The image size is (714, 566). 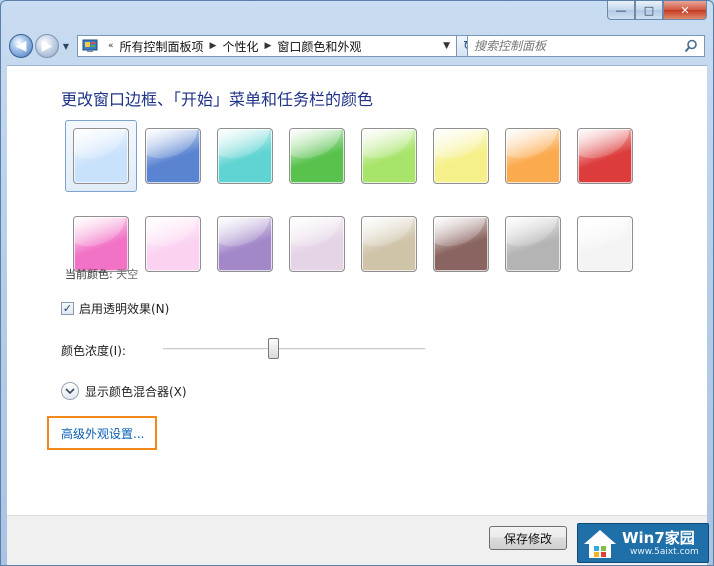 I want to click on color-swatch-ruby, so click(x=605, y=156).